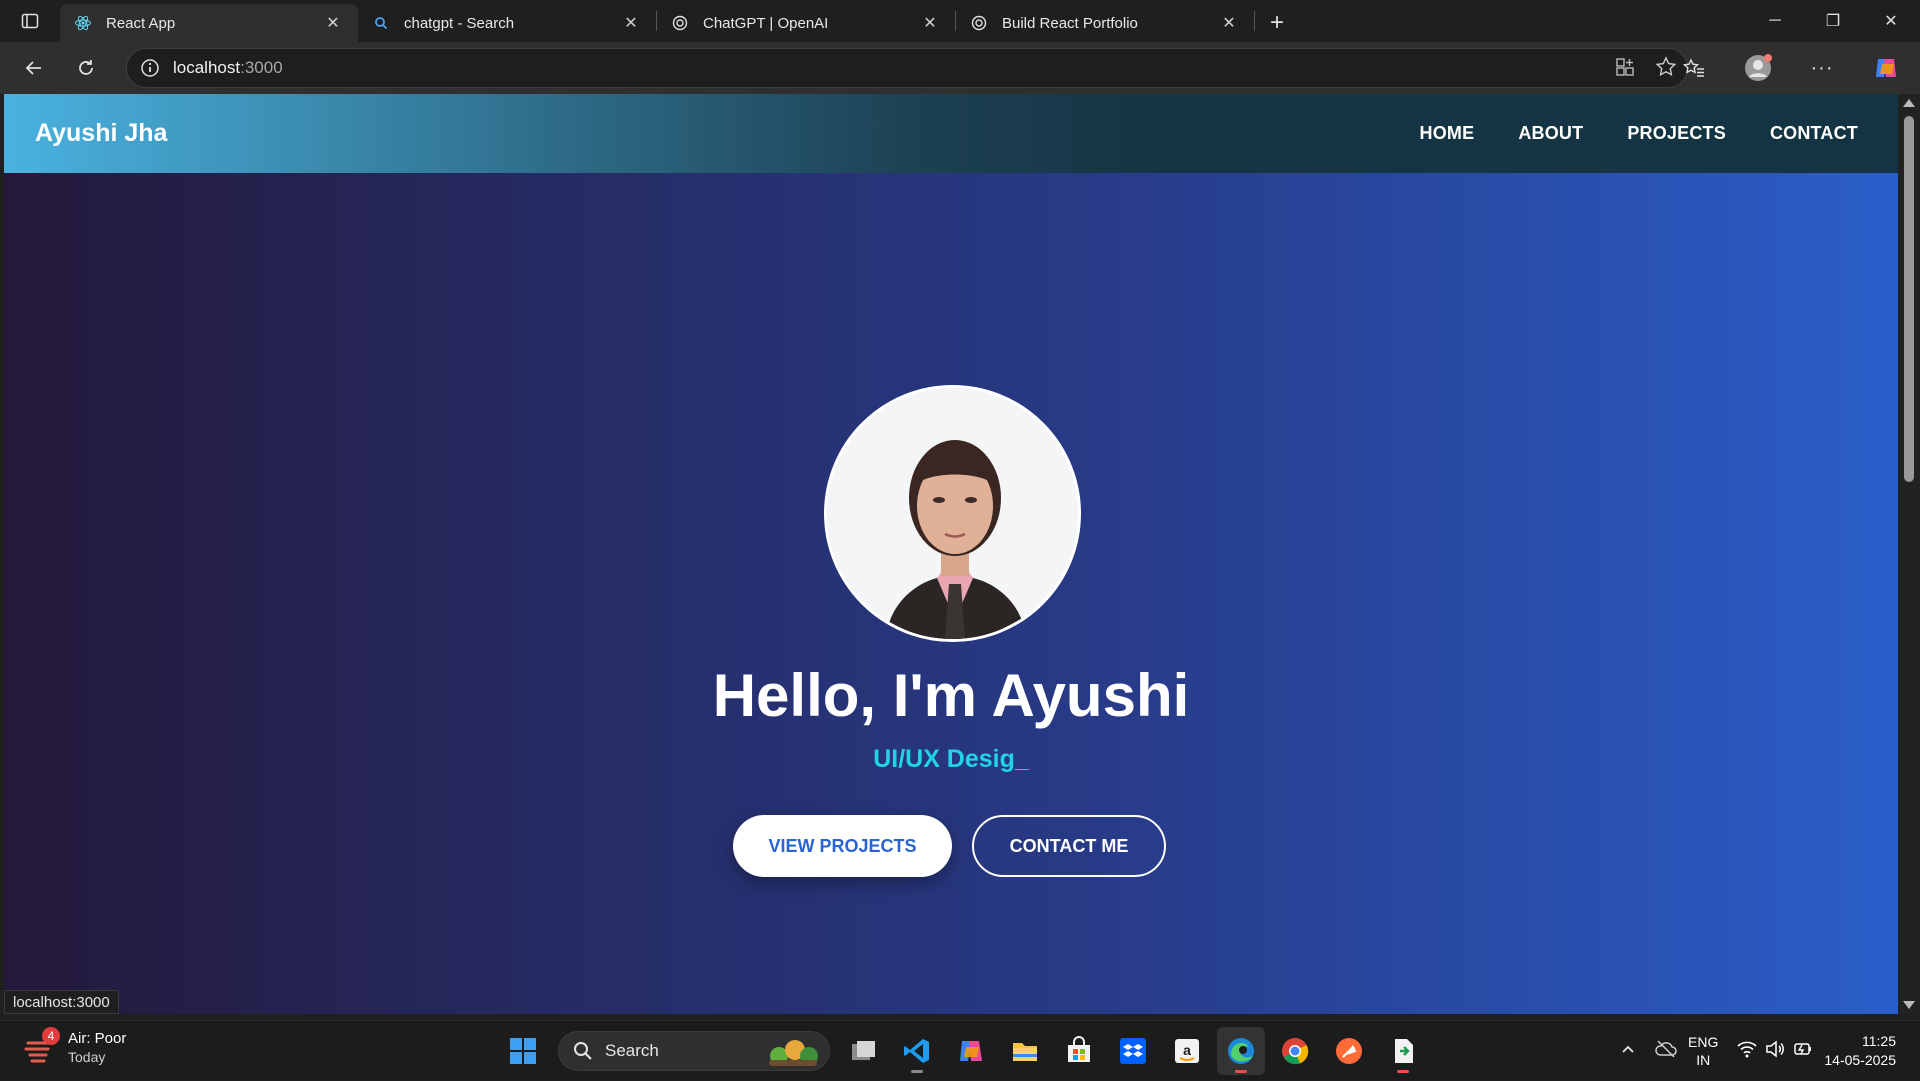 The width and height of the screenshot is (1920, 1081). What do you see at coordinates (1747, 1051) in the screenshot?
I see `wifi-icon` at bounding box center [1747, 1051].